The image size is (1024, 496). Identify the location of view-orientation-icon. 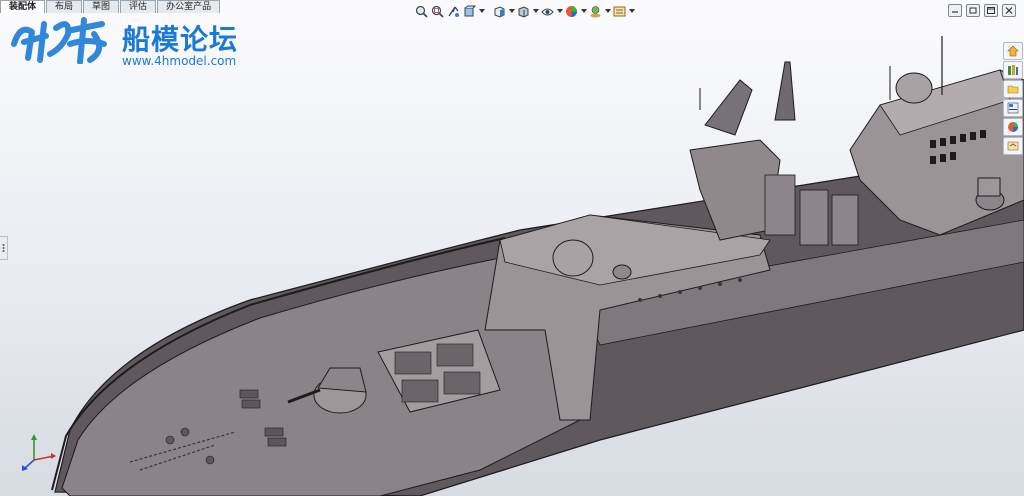
(499, 11).